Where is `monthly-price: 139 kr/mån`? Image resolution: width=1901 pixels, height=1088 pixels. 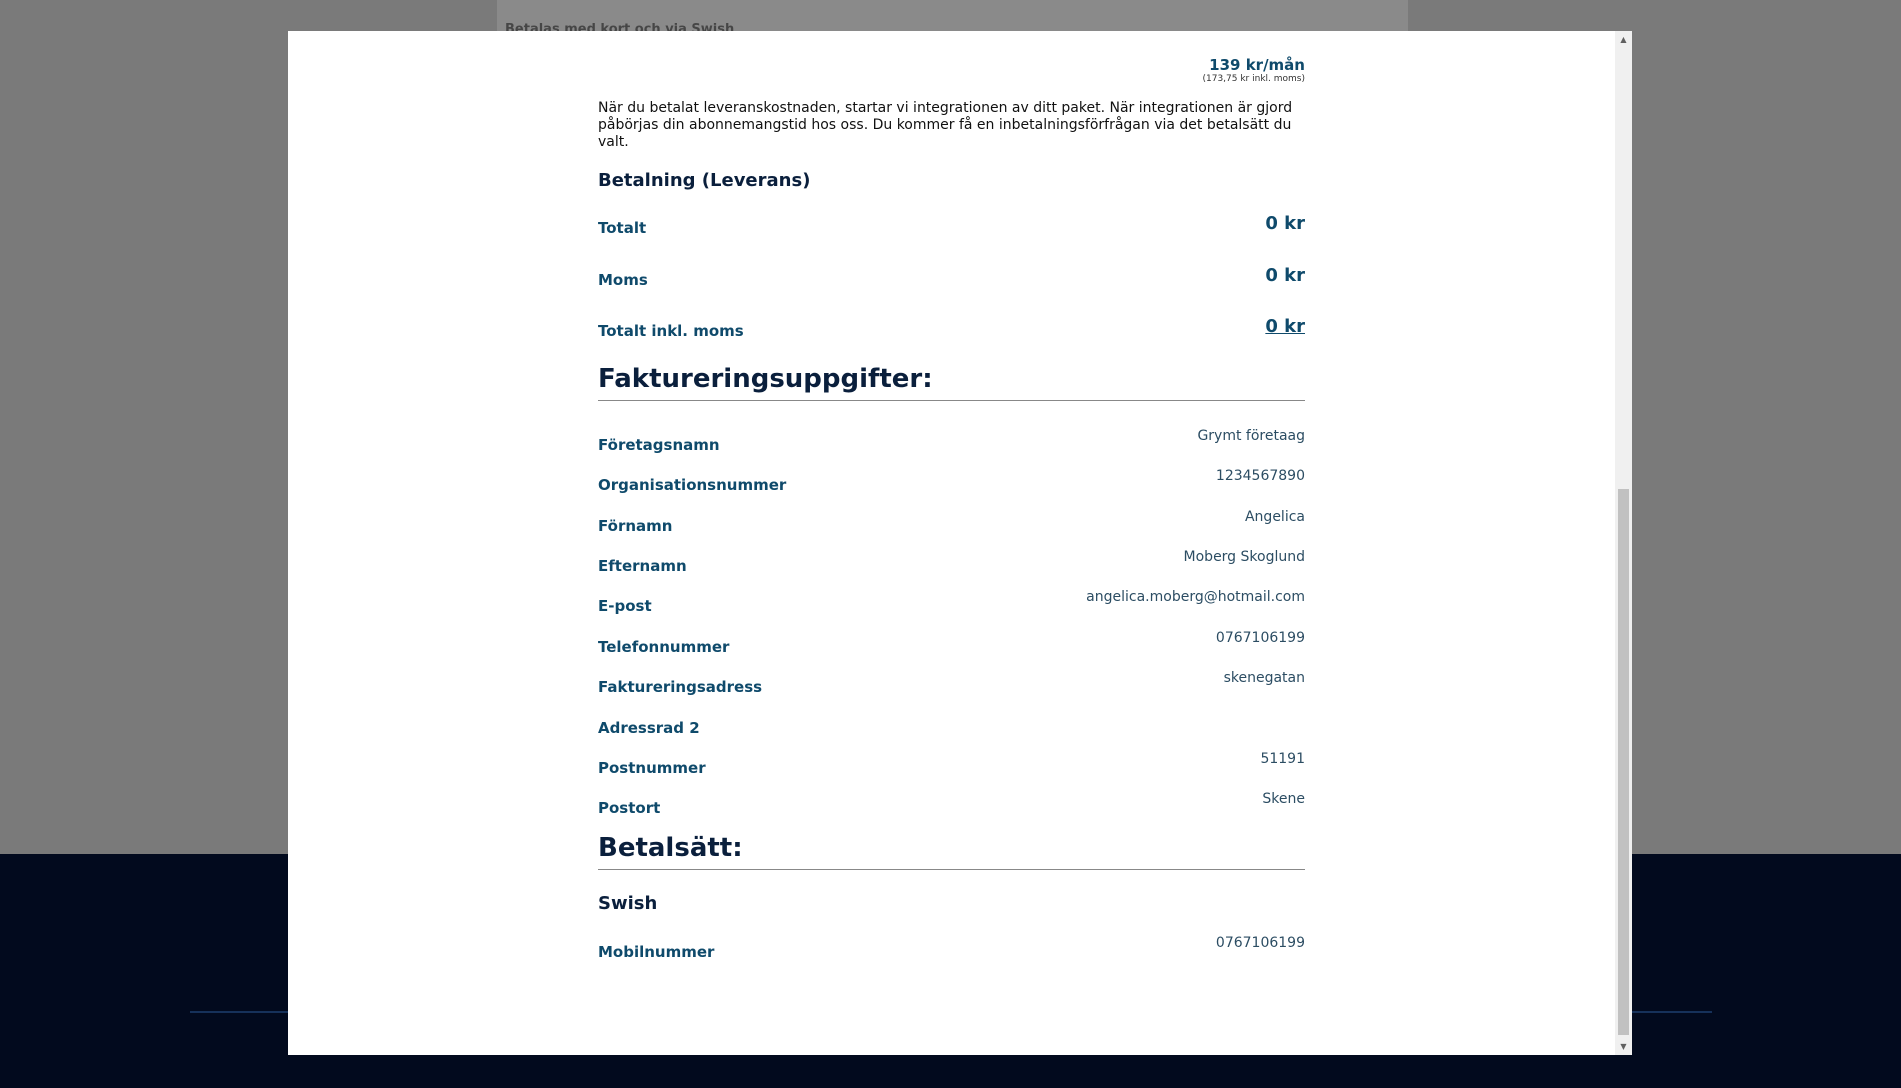
monthly-price: 139 kr/mån is located at coordinates (1257, 65).